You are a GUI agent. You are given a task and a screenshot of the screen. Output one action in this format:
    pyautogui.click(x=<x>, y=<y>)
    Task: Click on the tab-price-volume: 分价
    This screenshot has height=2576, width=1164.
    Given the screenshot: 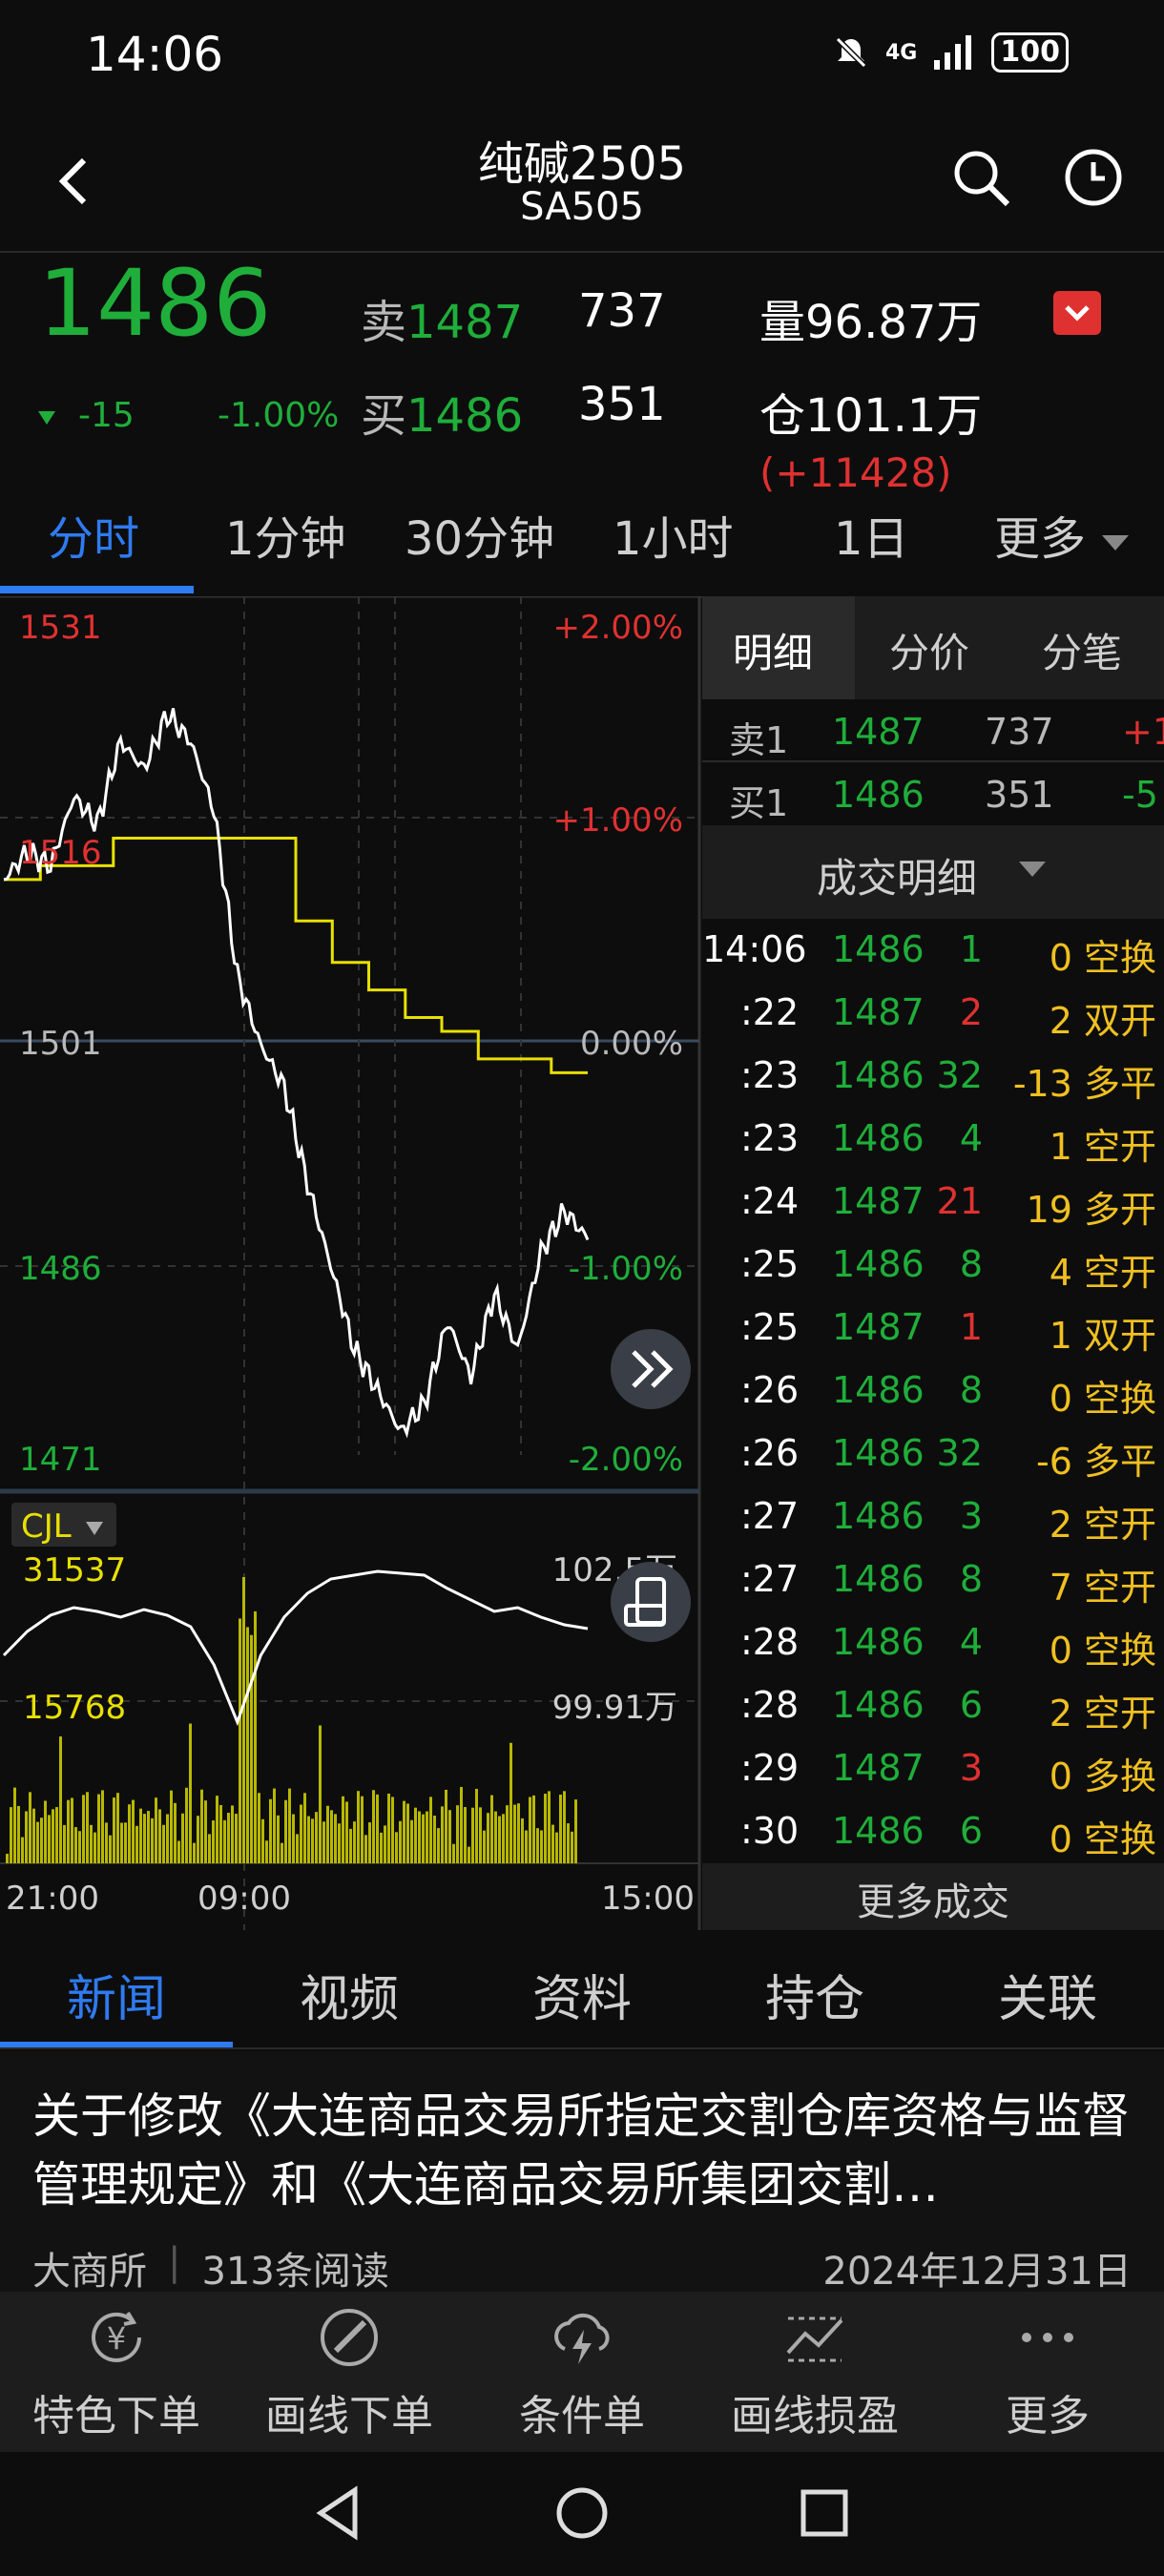 What is the action you would take?
    pyautogui.click(x=929, y=650)
    